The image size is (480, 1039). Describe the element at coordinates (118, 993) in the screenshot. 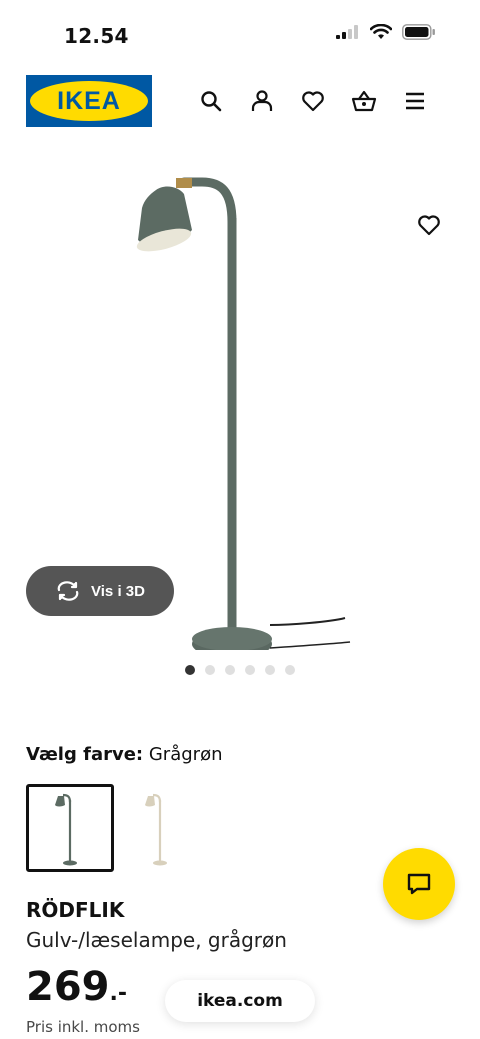

I see `price-suffix: .-` at that location.